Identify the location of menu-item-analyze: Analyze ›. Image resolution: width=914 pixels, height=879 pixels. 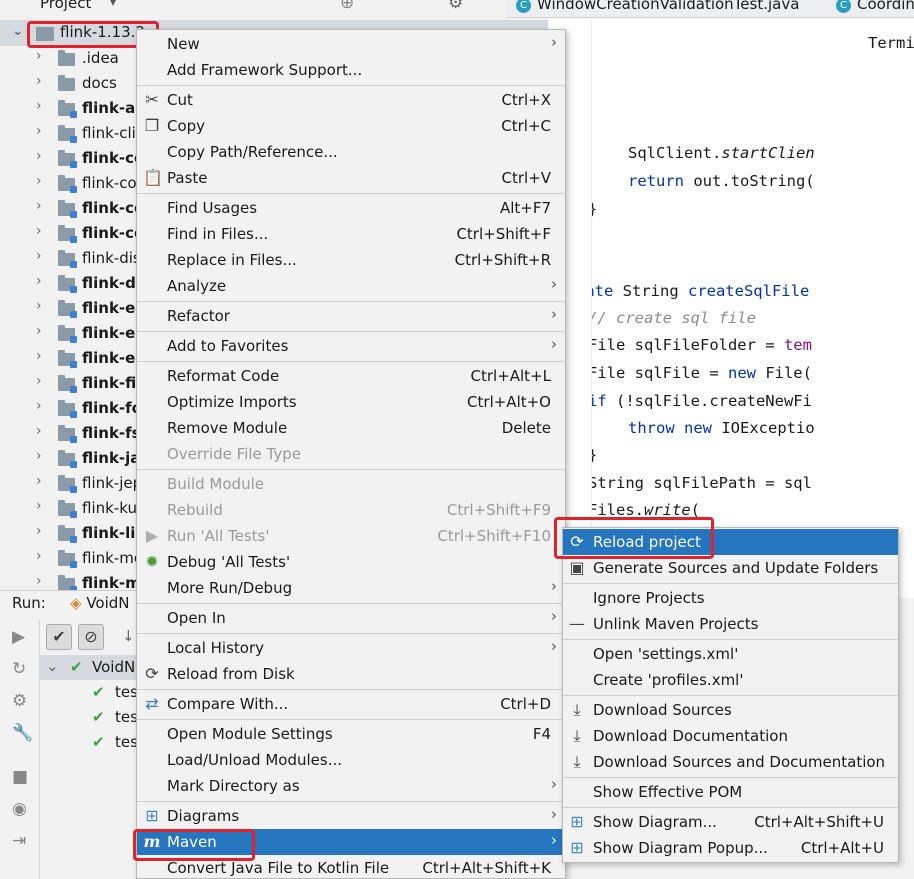
(351, 286).